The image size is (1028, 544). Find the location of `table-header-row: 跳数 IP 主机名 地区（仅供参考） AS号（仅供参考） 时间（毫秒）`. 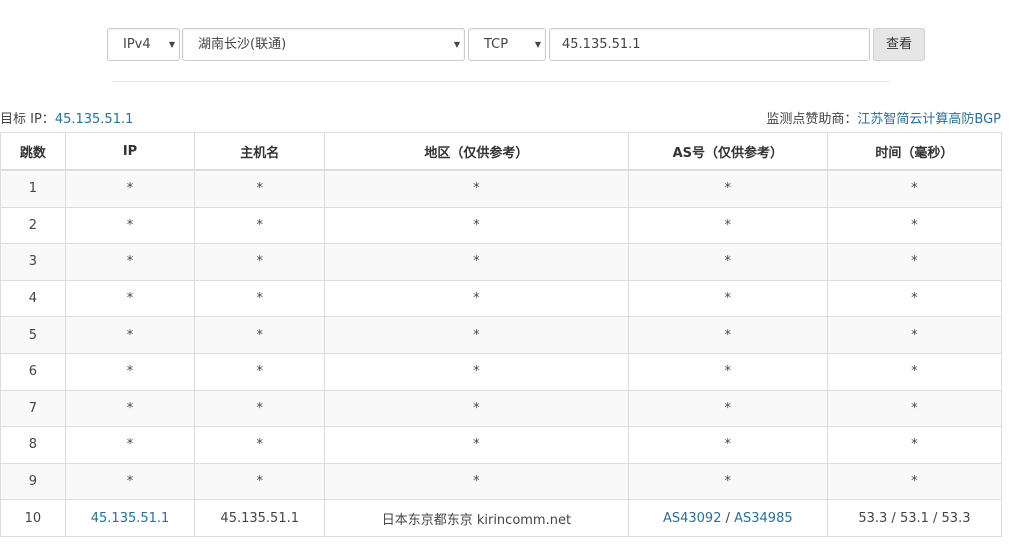

table-header-row: 跳数 IP 主机名 地区（仅供参考） AS号（仅供参考） 时间（毫秒） is located at coordinates (501, 151).